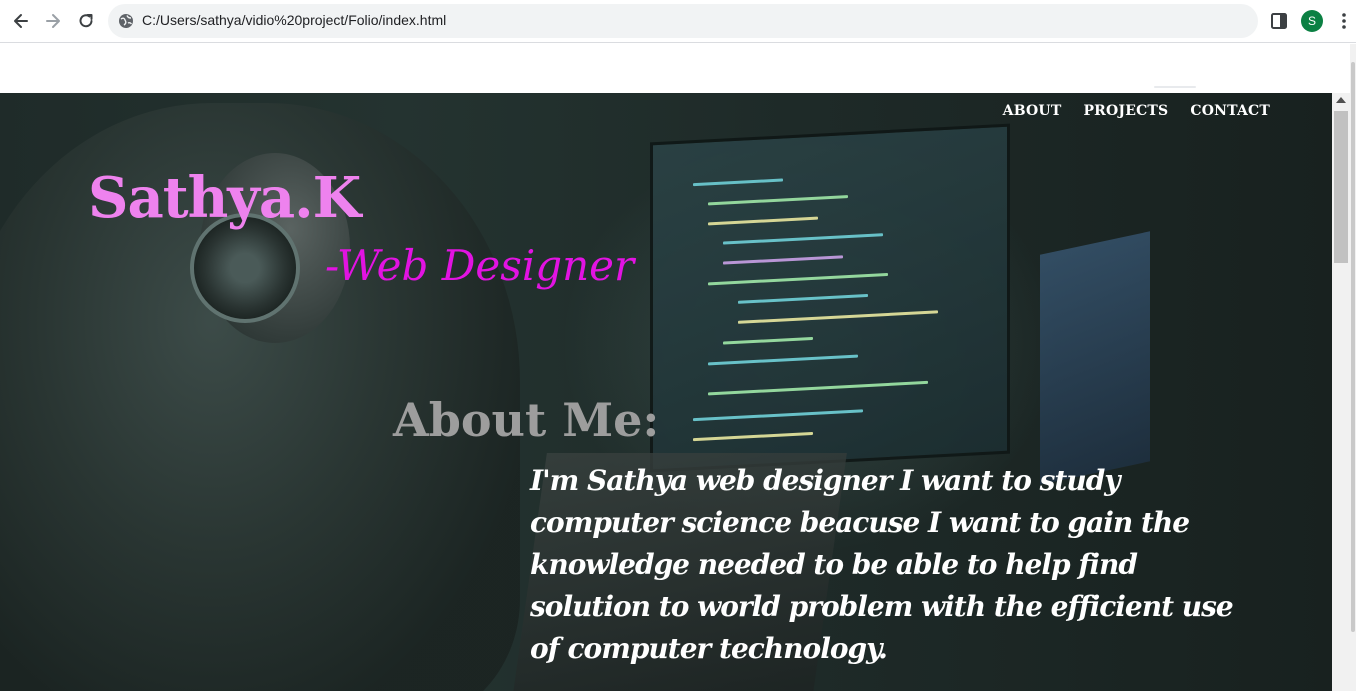 This screenshot has width=1356, height=691. I want to click on profile-avatar: S, so click(1312, 21).